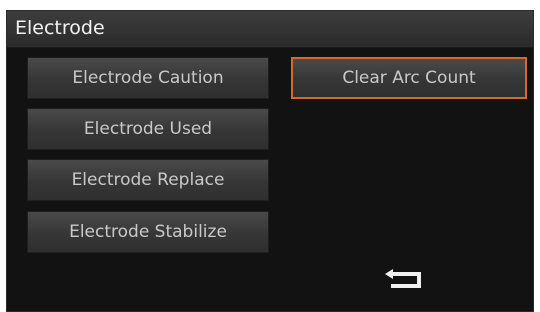 This screenshot has height=312, width=540. Describe the element at coordinates (409, 78) in the screenshot. I see `clear-arc-count-button: Clear Arc Count` at that location.